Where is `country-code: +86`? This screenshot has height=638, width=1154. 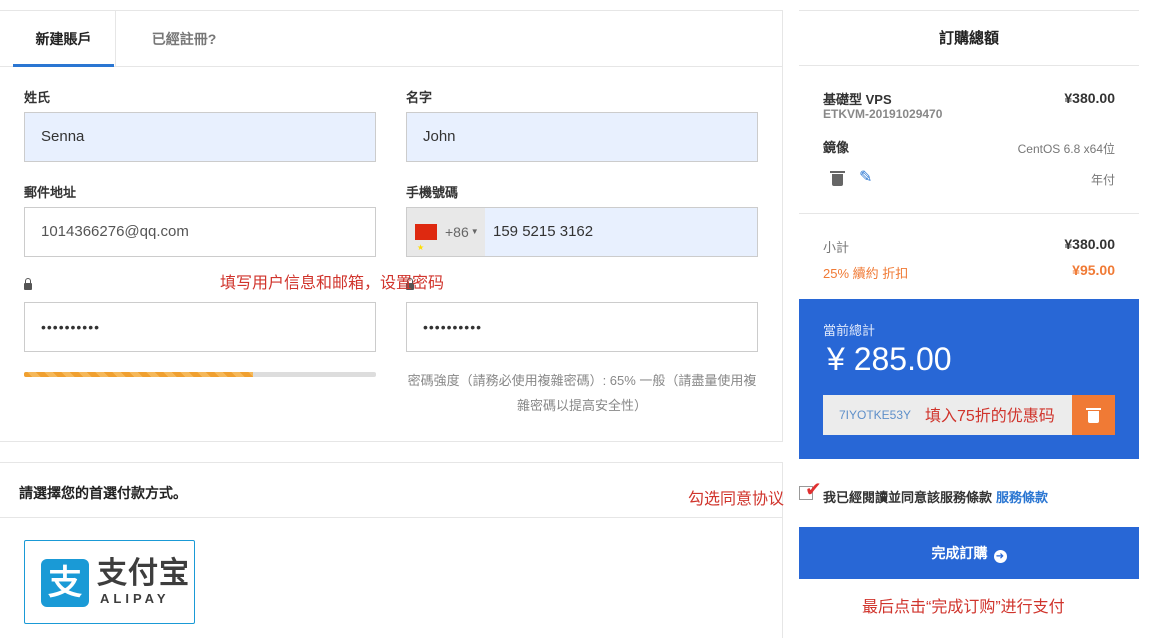 country-code: +86 is located at coordinates (457, 232).